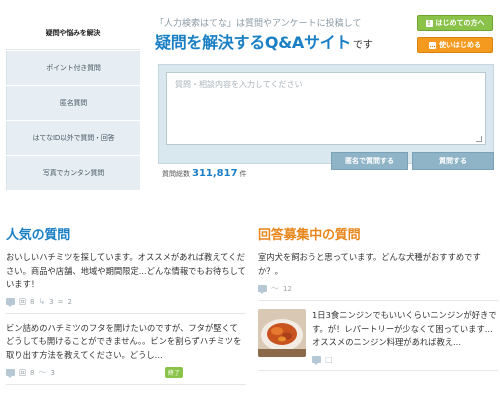 Image resolution: width=500 pixels, height=416 pixels. I want to click on meta-count: 12, so click(287, 288).